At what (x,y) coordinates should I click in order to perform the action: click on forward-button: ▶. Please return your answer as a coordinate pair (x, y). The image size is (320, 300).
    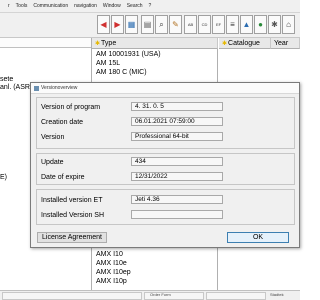
    Looking at the image, I should click on (117, 24).